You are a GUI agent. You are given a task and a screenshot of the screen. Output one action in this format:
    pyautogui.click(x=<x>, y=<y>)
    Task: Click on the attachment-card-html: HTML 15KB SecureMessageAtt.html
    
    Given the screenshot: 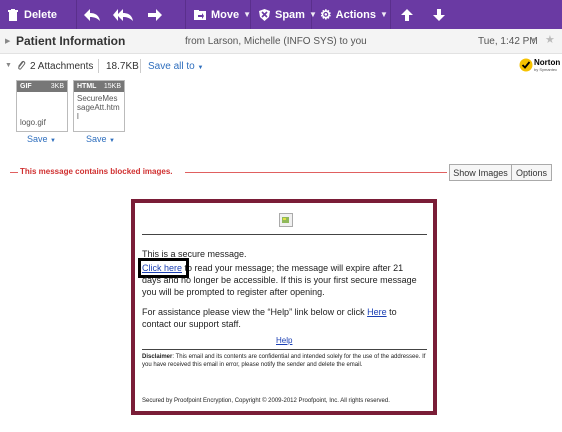 What is the action you would take?
    pyautogui.click(x=99, y=106)
    